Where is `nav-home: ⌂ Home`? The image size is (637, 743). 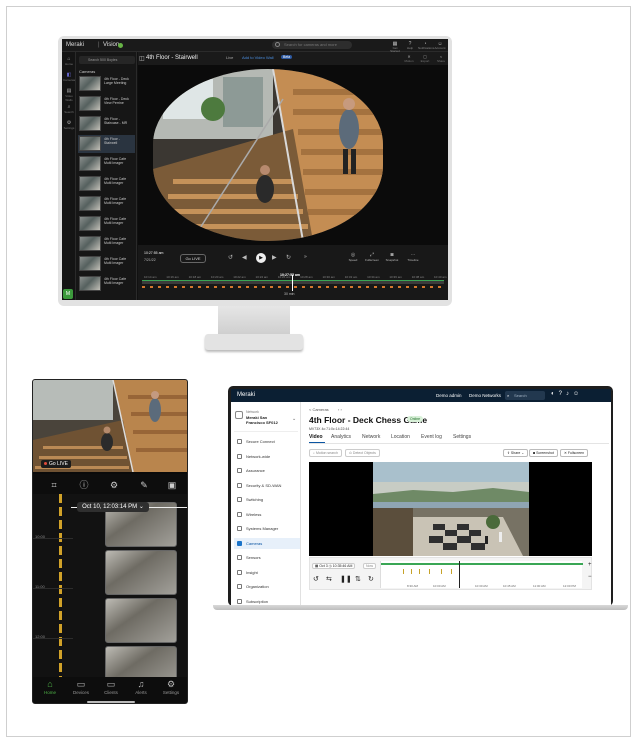
nav-home: ⌂ Home is located at coordinates (69, 61).